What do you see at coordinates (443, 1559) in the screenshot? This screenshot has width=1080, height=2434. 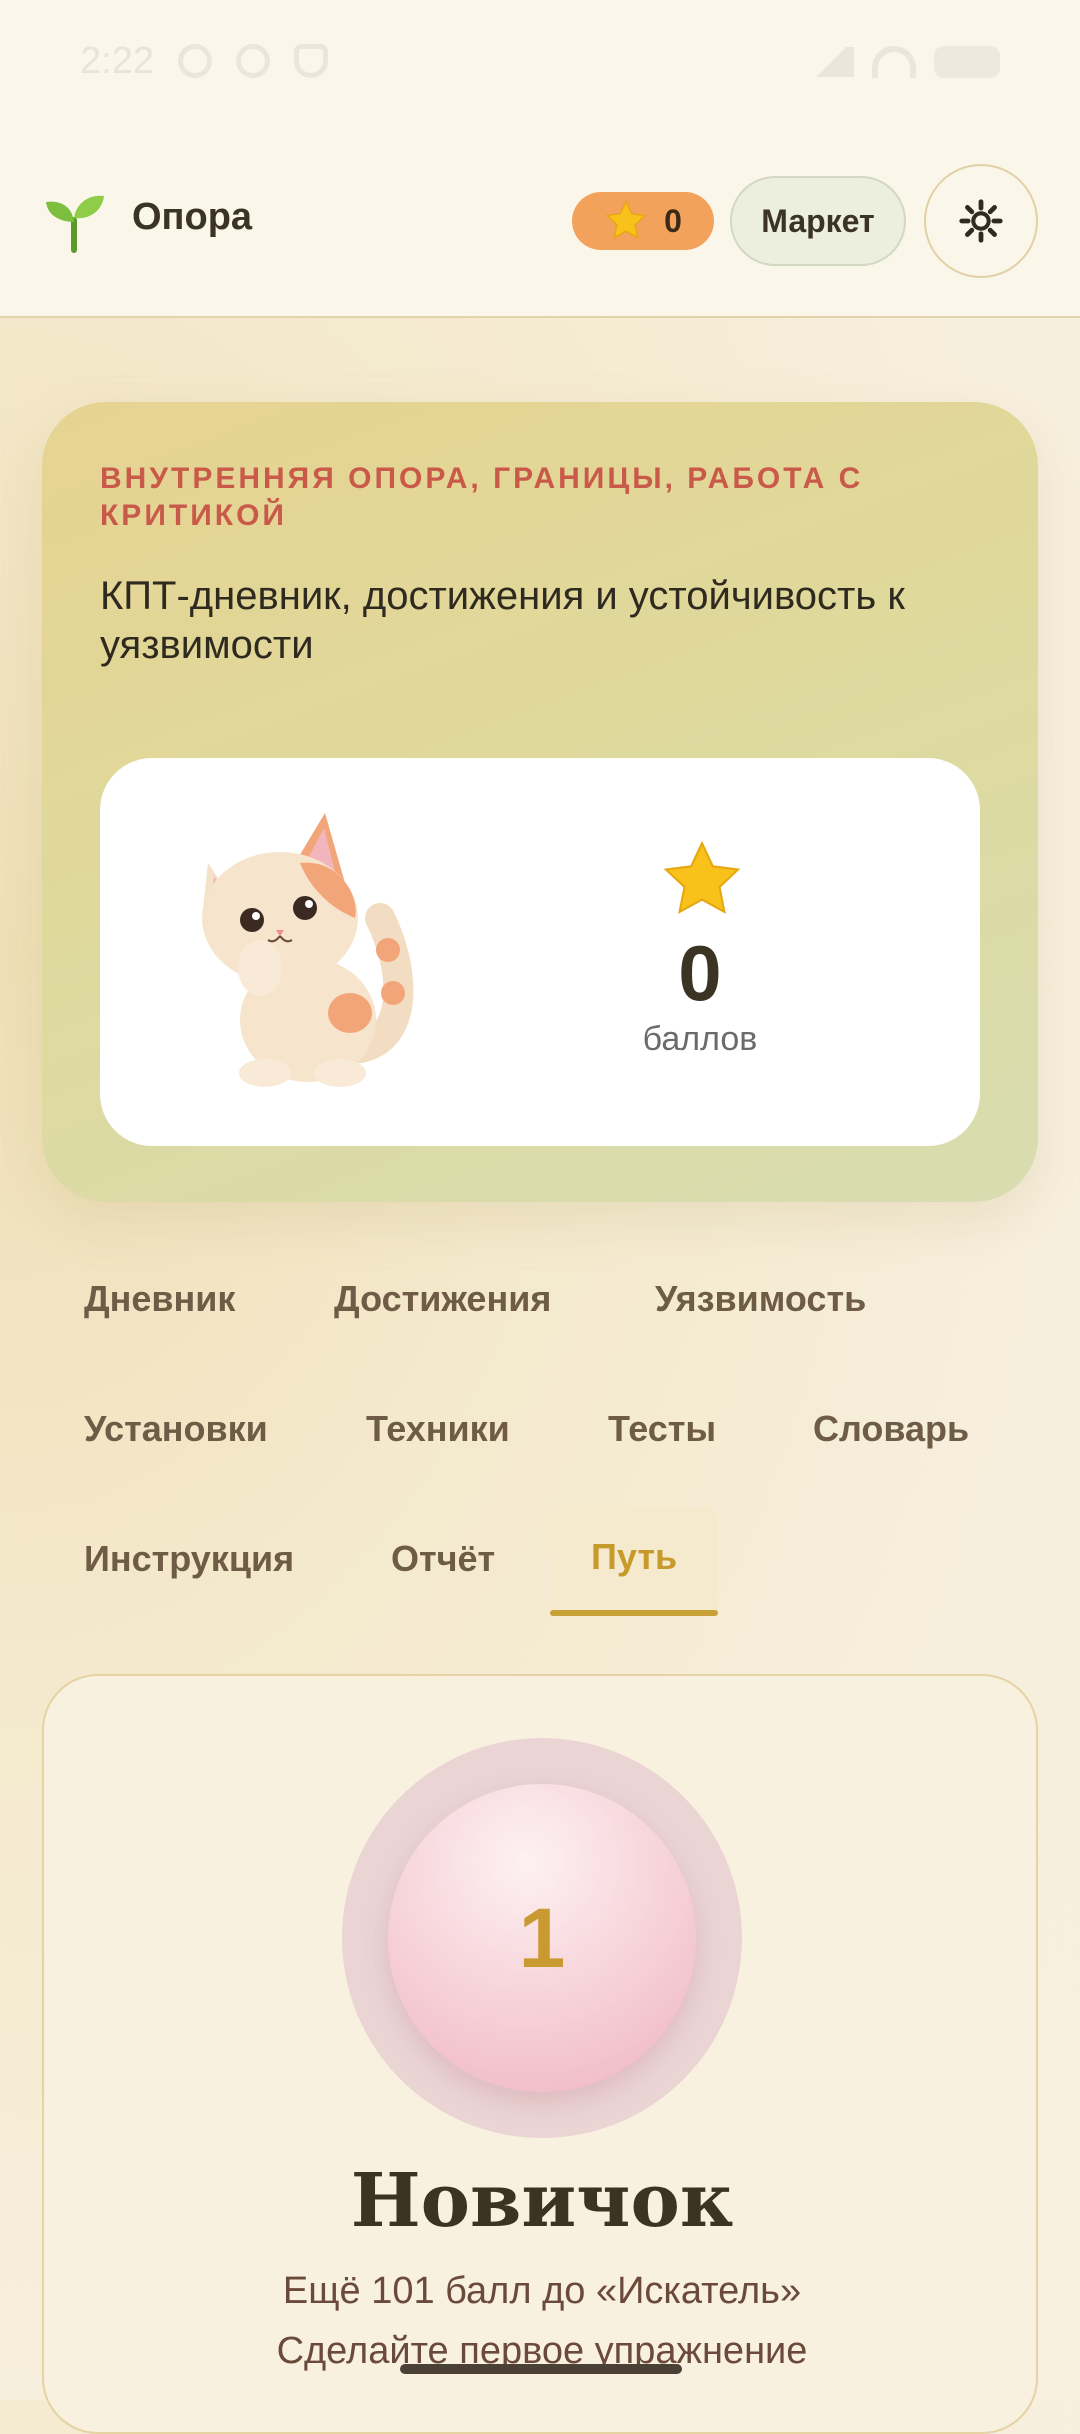 I see `tab-report: Отчёт` at bounding box center [443, 1559].